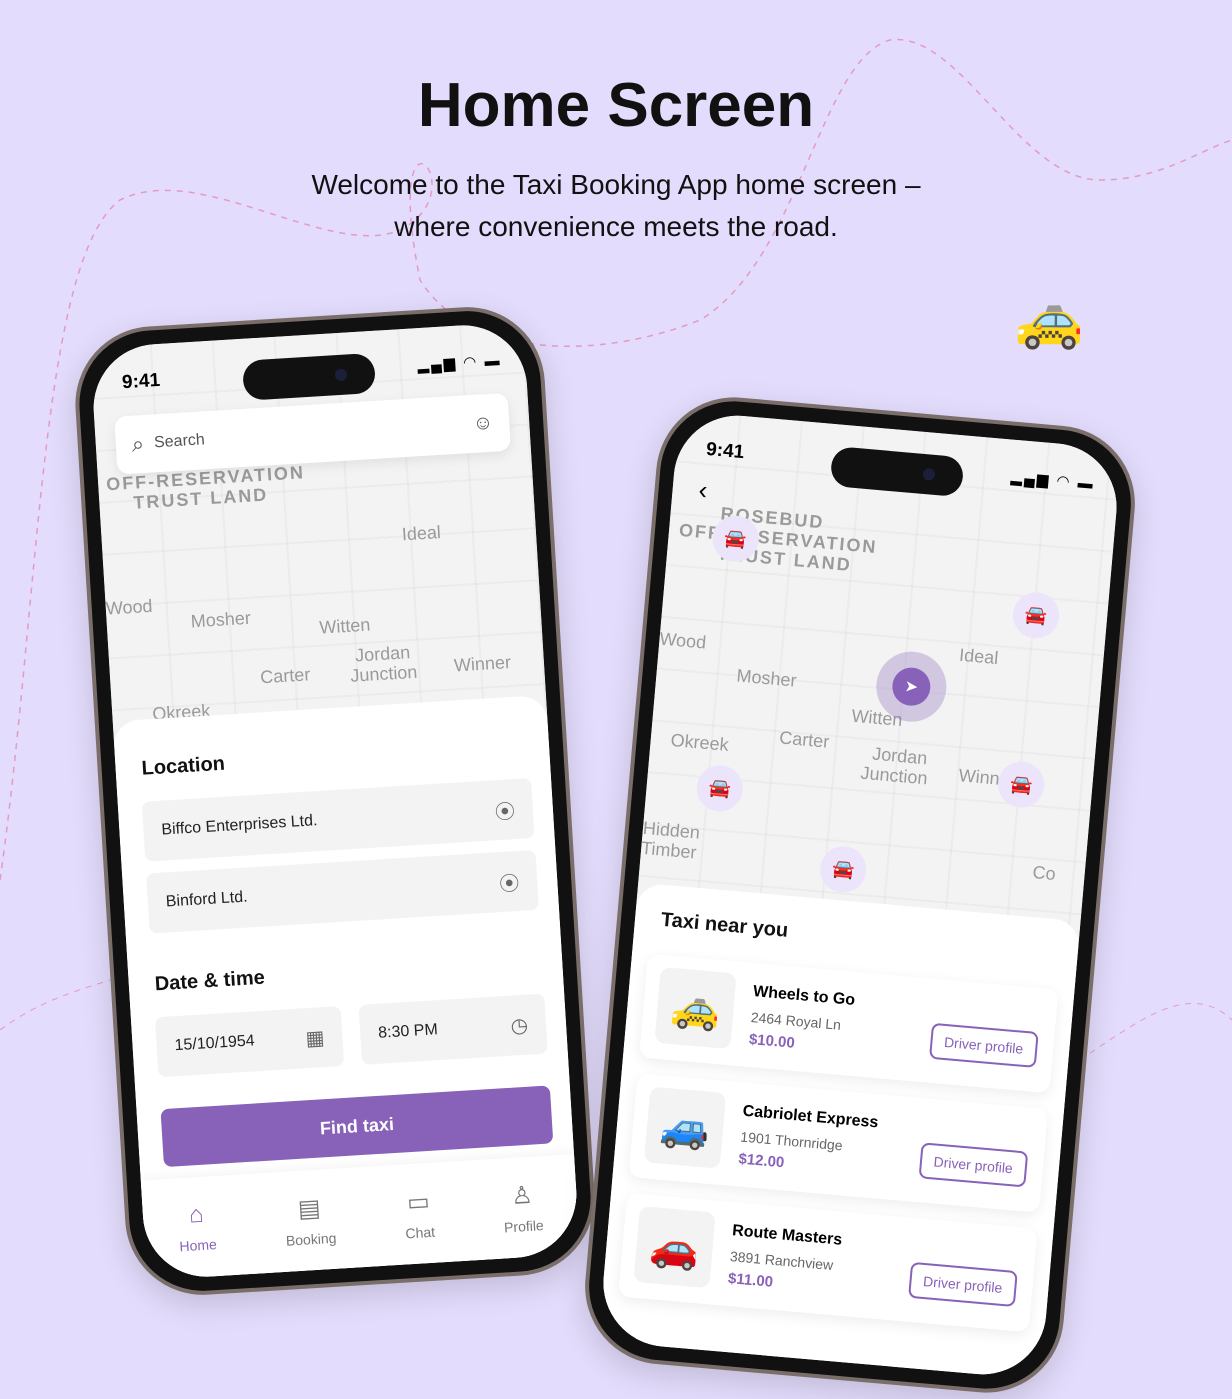  I want to click on search-icon: ⌕, so click(138, 444).